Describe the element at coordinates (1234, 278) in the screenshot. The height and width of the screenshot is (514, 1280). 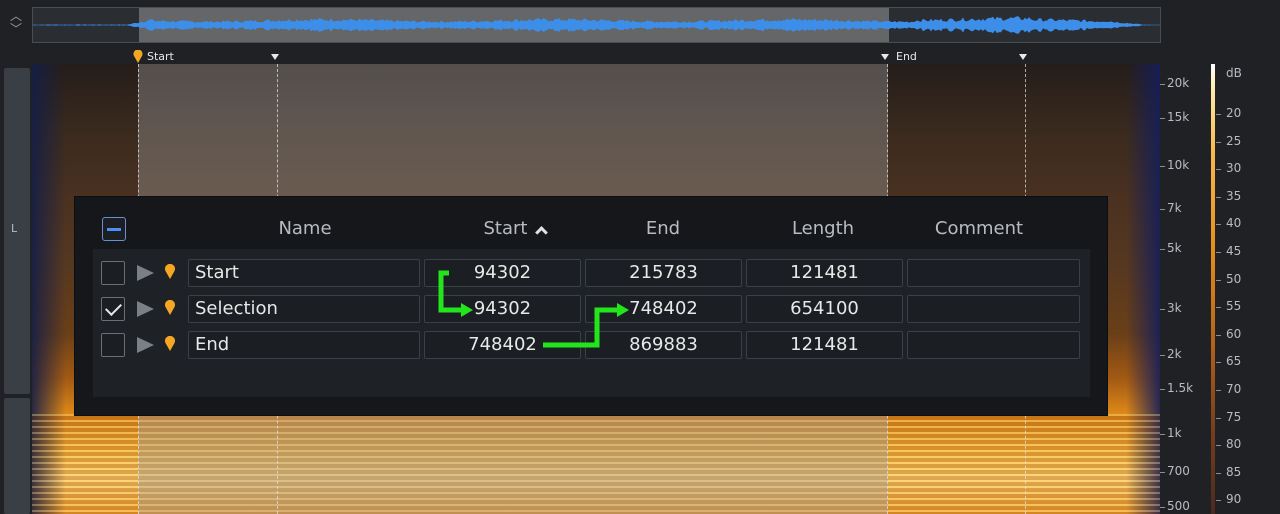
I see `db-label: 50` at that location.